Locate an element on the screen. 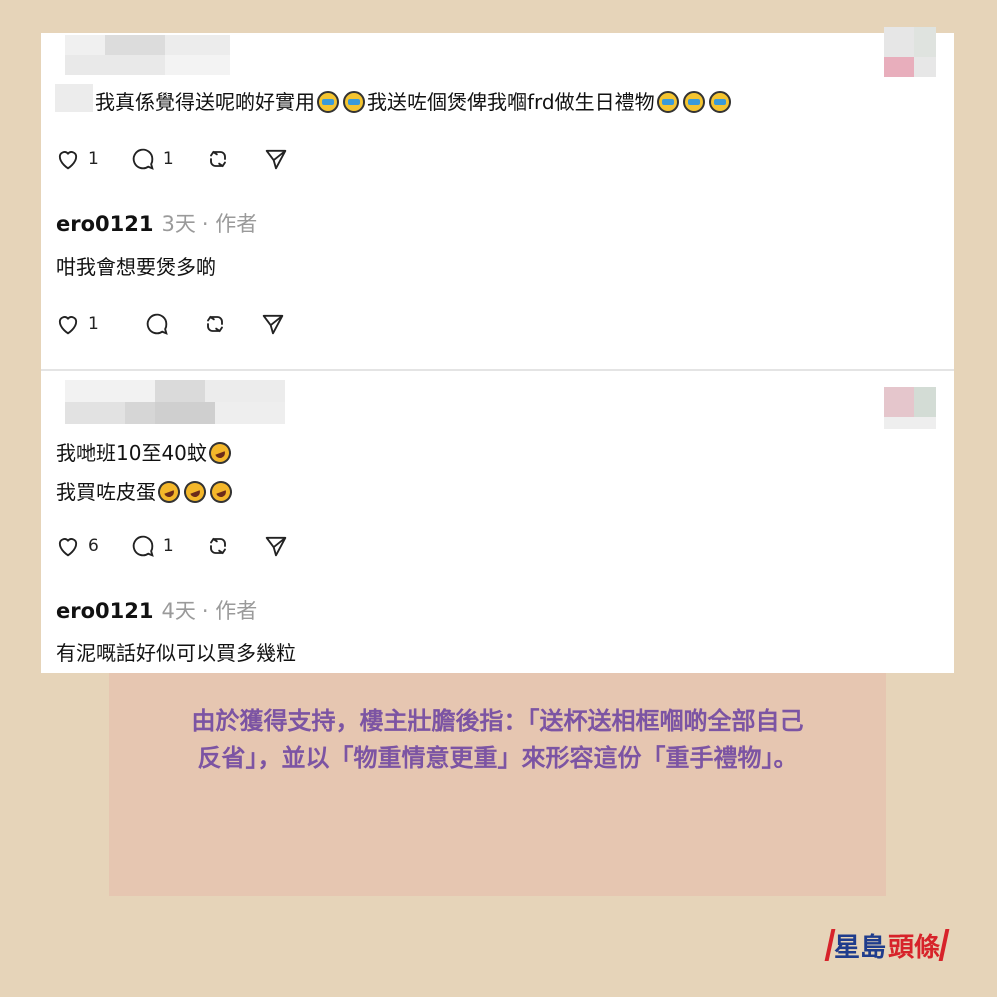 The image size is (997, 997). reply-button is located at coordinates (157, 324).